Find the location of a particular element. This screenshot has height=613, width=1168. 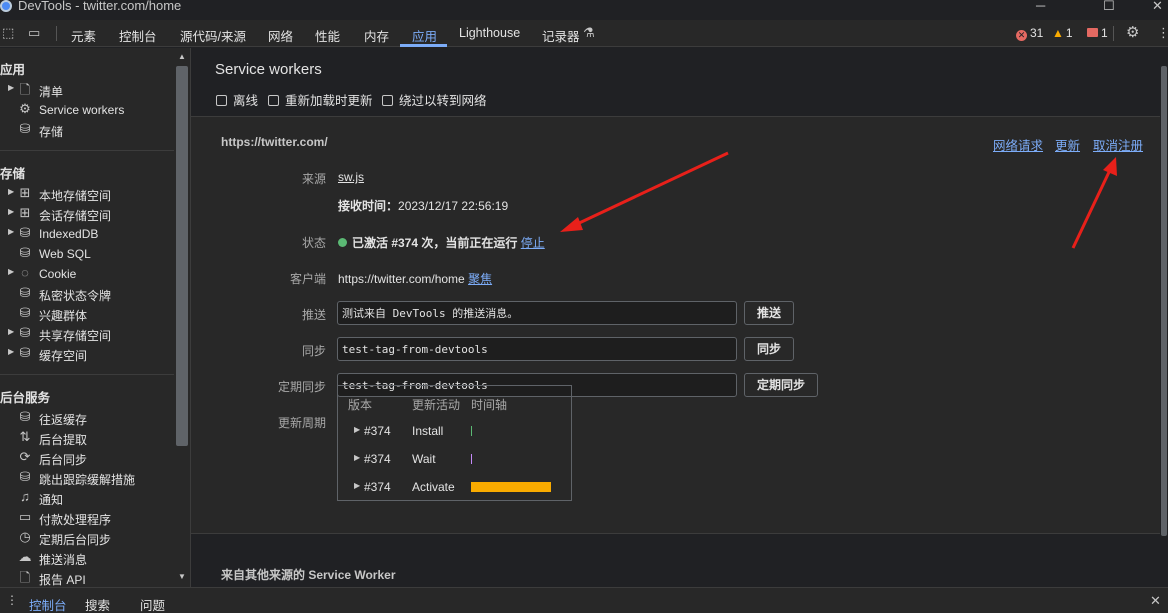

annotation-arrows is located at coordinates (838, 200).